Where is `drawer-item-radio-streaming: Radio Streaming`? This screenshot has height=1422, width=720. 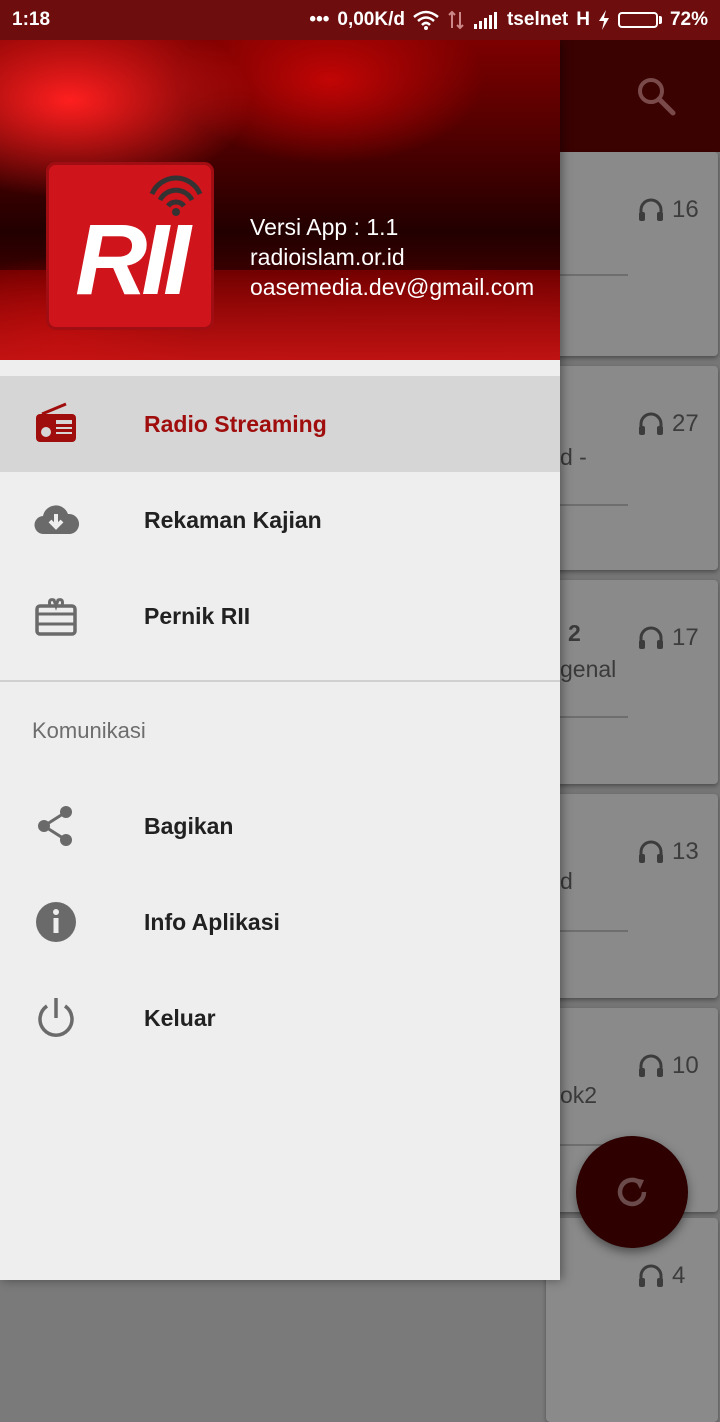
drawer-item-radio-streaming: Radio Streaming is located at coordinates (280, 424).